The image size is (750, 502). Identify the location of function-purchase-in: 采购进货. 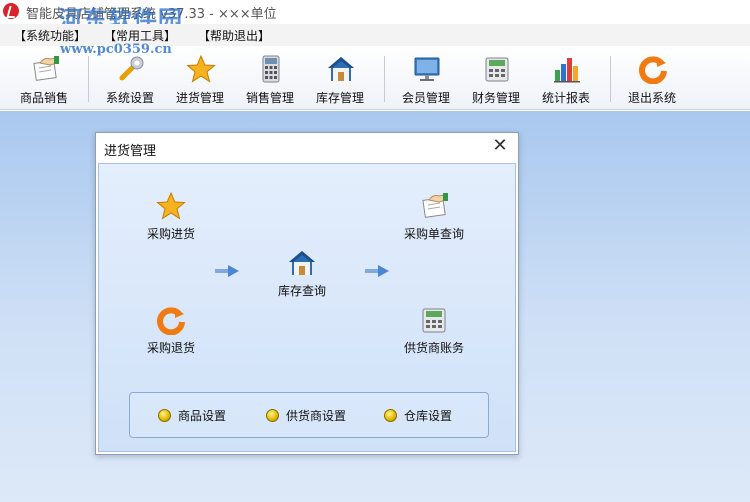
(171, 219).